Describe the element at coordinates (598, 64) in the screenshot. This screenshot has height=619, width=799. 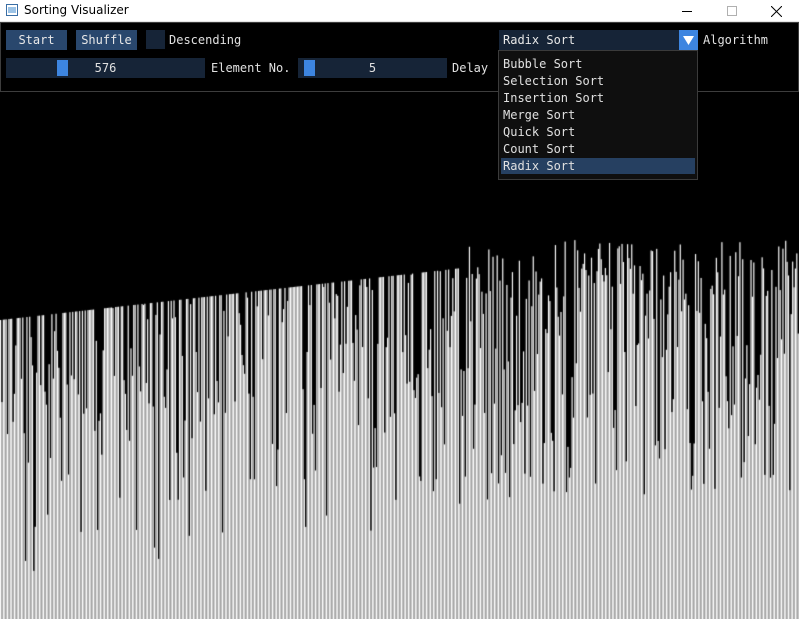
I see `algorithm-option-bubble: Bubble Sort` at that location.